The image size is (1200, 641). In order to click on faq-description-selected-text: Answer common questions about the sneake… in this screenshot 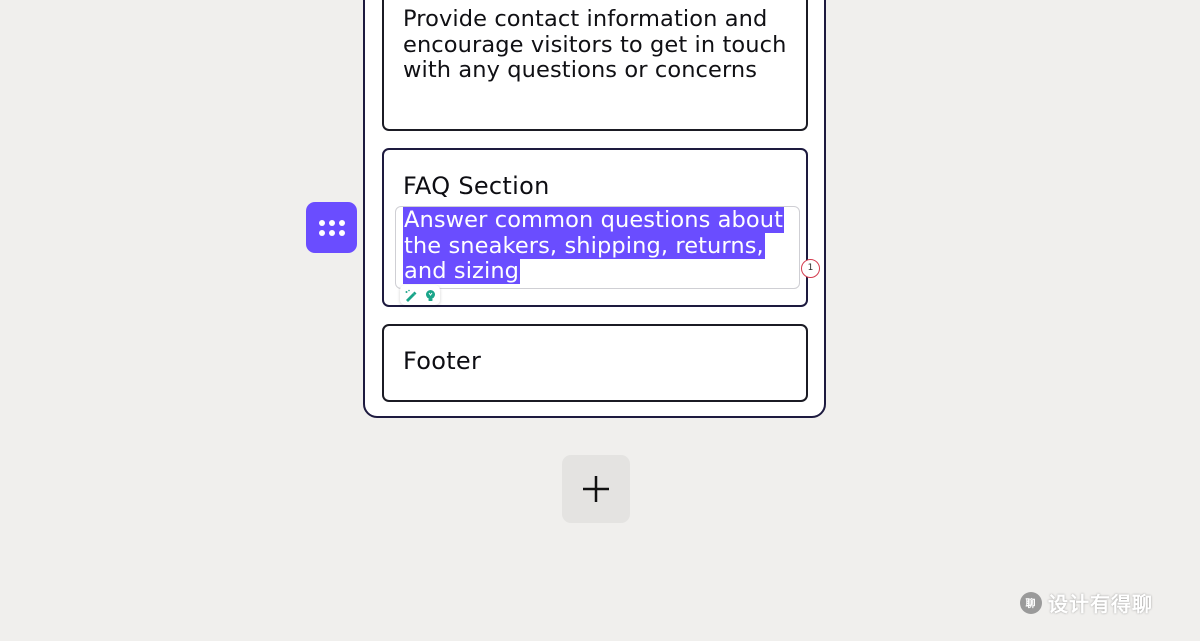, I will do `click(599, 246)`.